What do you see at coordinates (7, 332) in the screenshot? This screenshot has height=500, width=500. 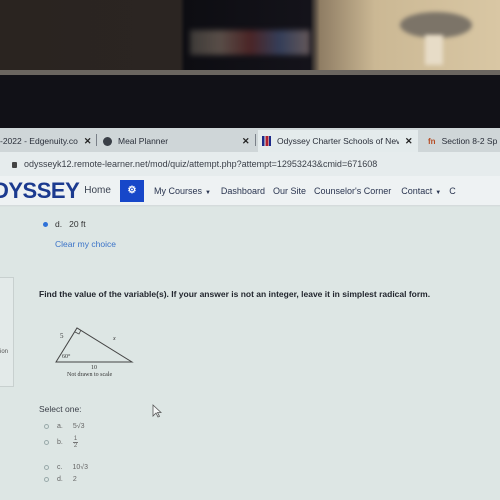 I see `question-info-panel` at bounding box center [7, 332].